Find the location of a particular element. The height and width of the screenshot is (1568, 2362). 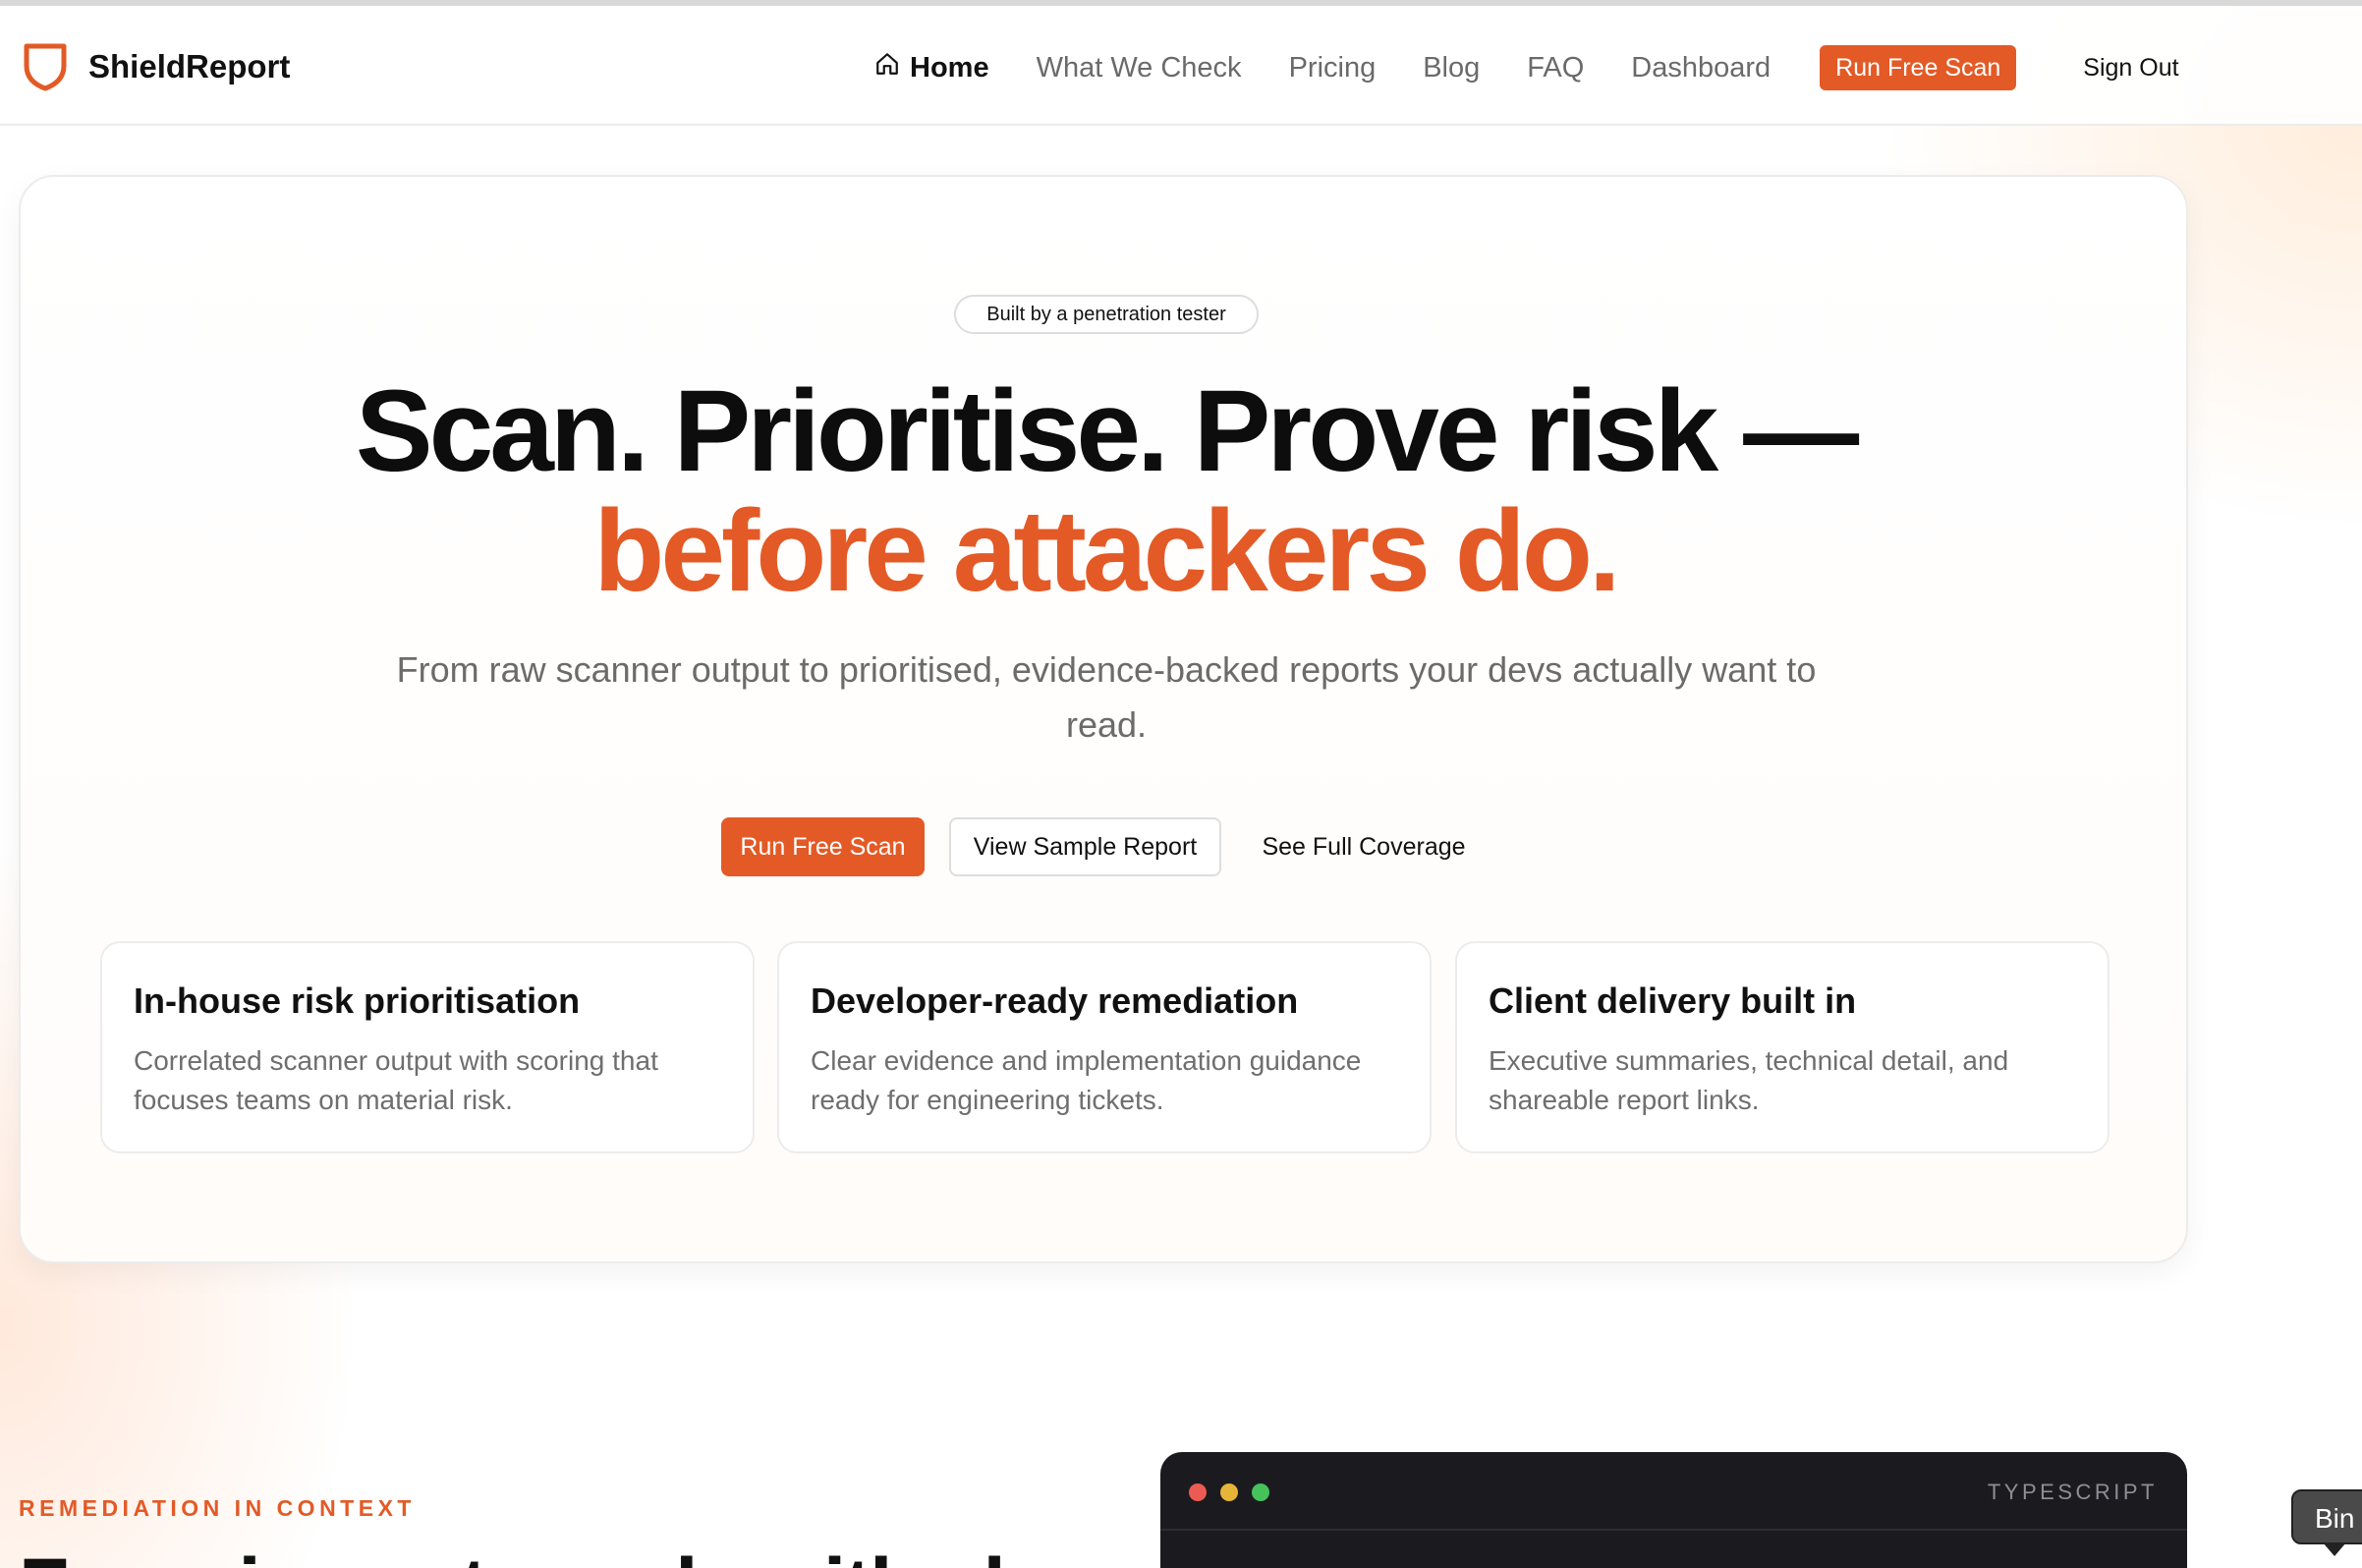

code-language-label: TYPESCRIPT is located at coordinates (2072, 1492).